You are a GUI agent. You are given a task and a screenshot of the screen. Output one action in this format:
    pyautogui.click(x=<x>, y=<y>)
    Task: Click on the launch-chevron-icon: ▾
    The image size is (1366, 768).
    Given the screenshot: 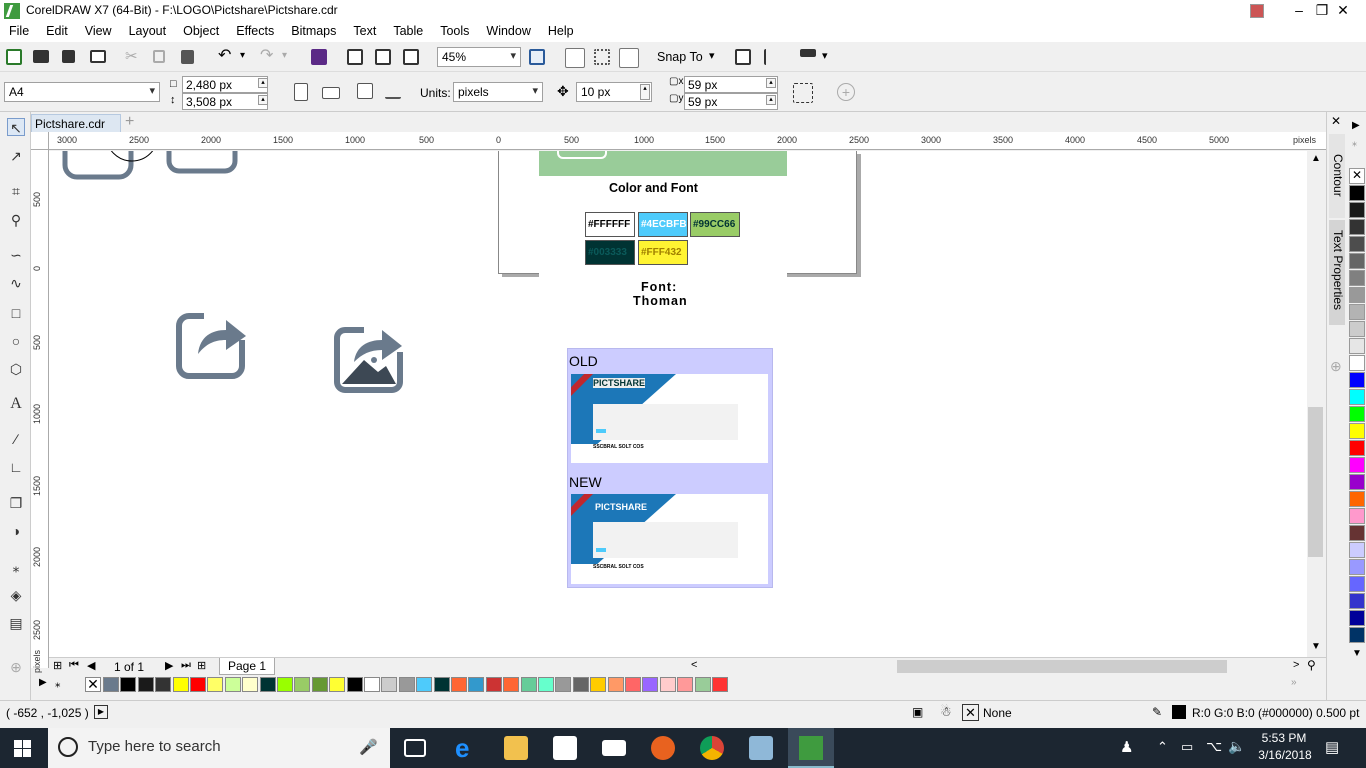 What is the action you would take?
    pyautogui.click(x=825, y=55)
    